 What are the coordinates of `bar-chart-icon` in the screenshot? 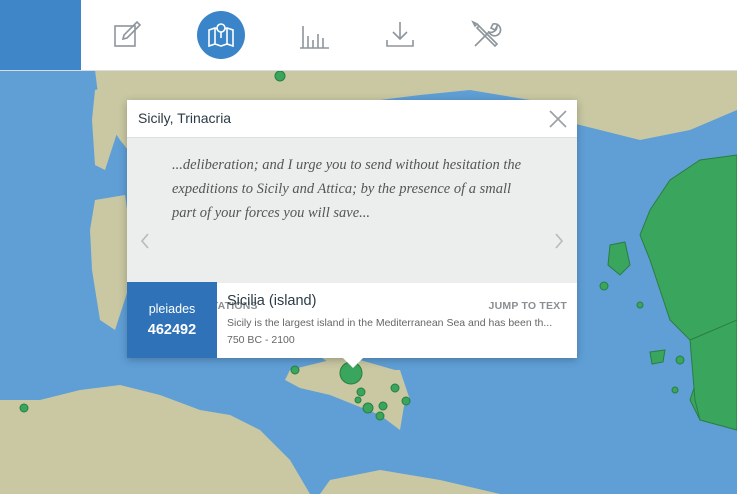 It's located at (314, 37).